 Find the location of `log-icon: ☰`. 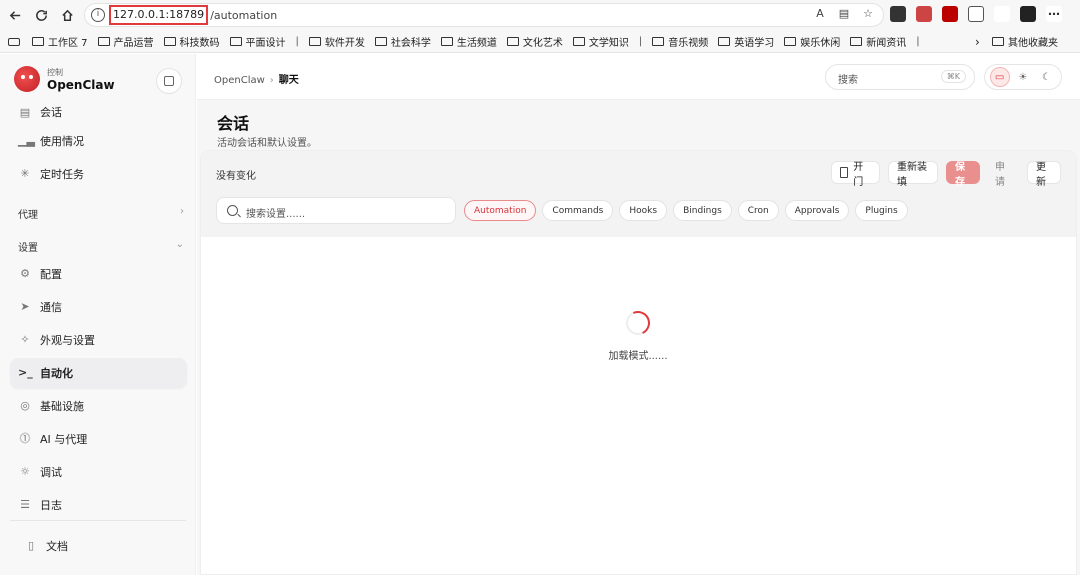

log-icon: ☰ is located at coordinates (25, 504).